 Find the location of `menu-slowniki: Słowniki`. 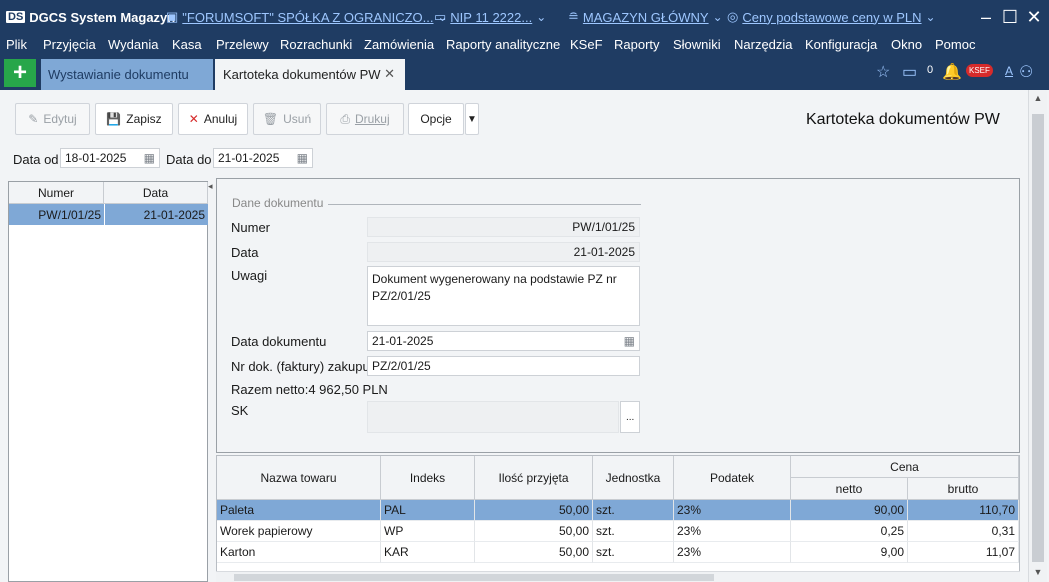

menu-slowniki: Słowniki is located at coordinates (697, 44).